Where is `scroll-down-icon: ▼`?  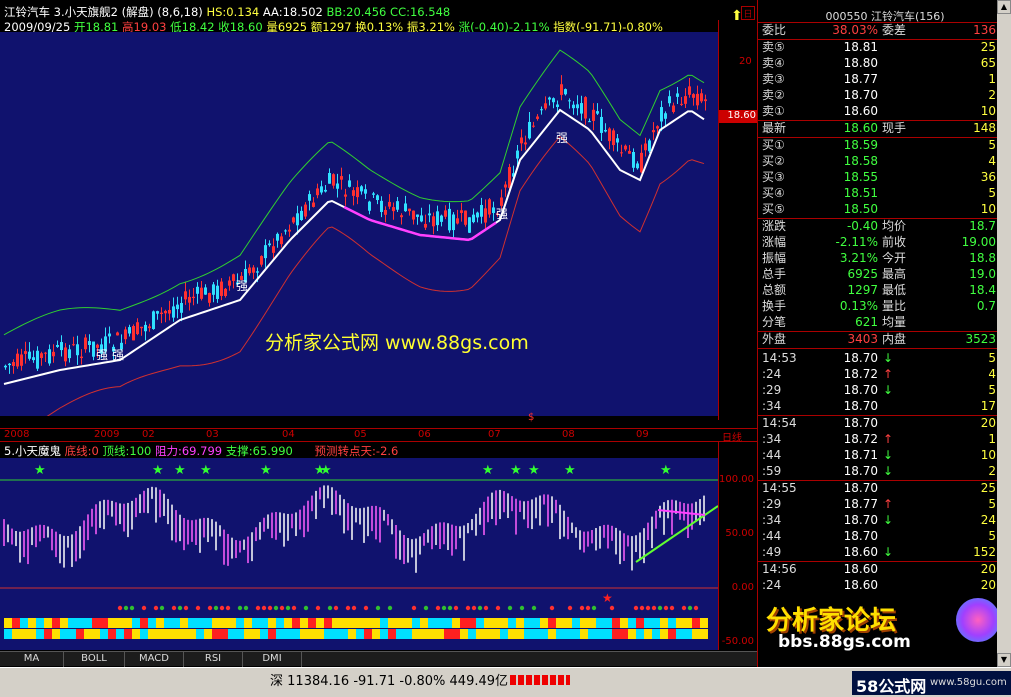
scroll-down-icon: ▼ is located at coordinates (1004, 660).